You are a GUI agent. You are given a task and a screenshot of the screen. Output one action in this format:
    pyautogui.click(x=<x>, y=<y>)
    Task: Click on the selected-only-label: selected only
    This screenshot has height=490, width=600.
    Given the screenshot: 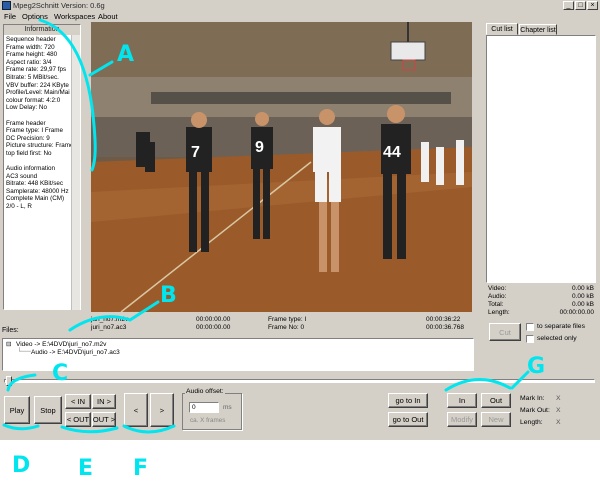 What is the action you would take?
    pyautogui.click(x=557, y=338)
    